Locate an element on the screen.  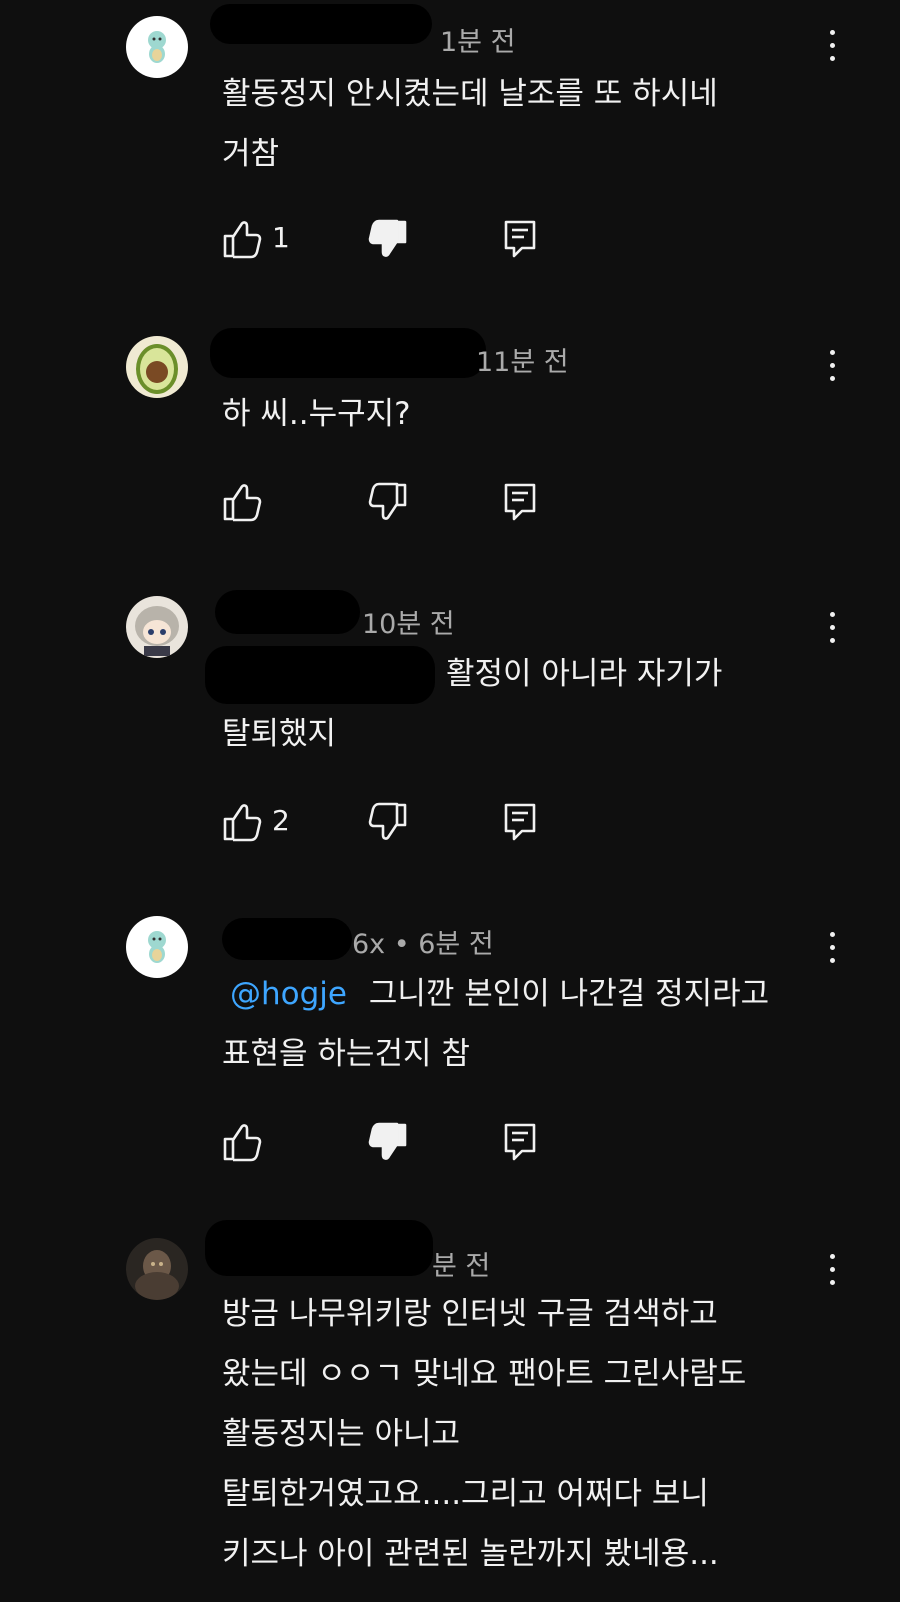
comment-timestamp: 6x • 6분 전 is located at coordinates (423, 944).